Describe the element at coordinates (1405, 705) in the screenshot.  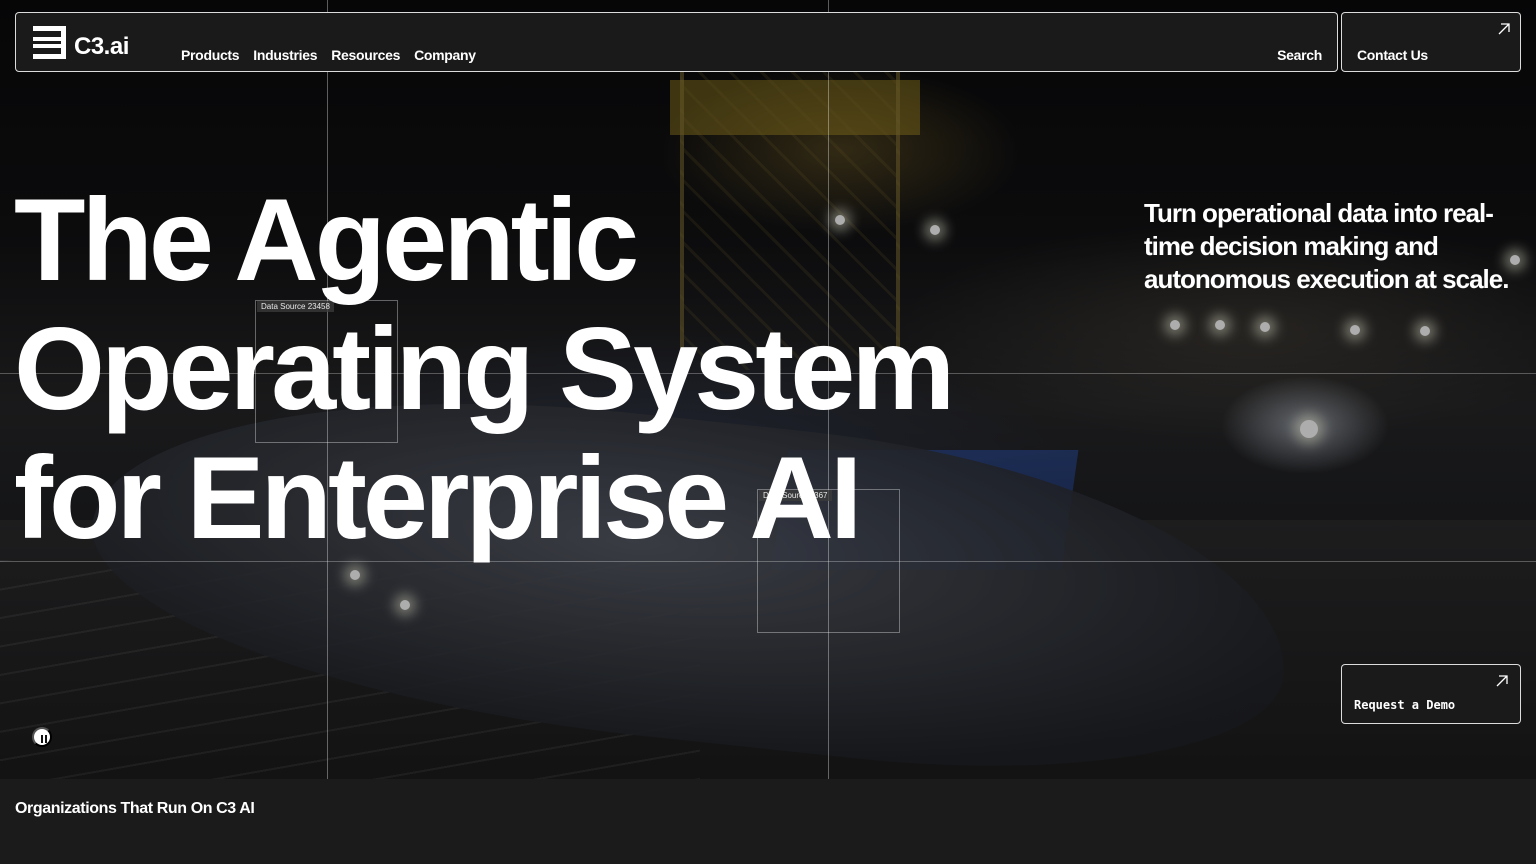
I see `request-demo-label: Request a Demo` at that location.